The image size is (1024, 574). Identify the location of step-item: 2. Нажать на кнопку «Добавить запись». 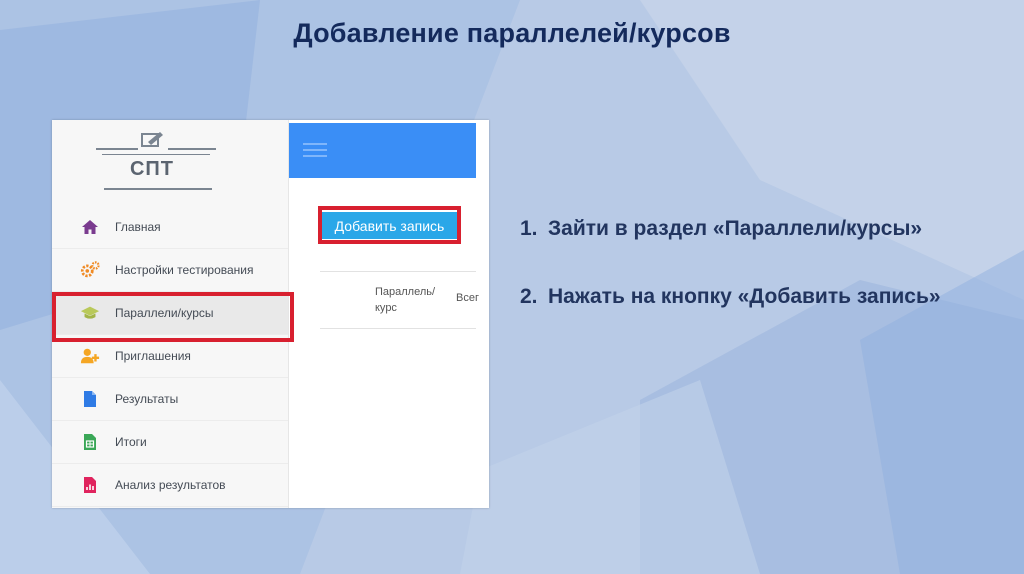
(765, 297).